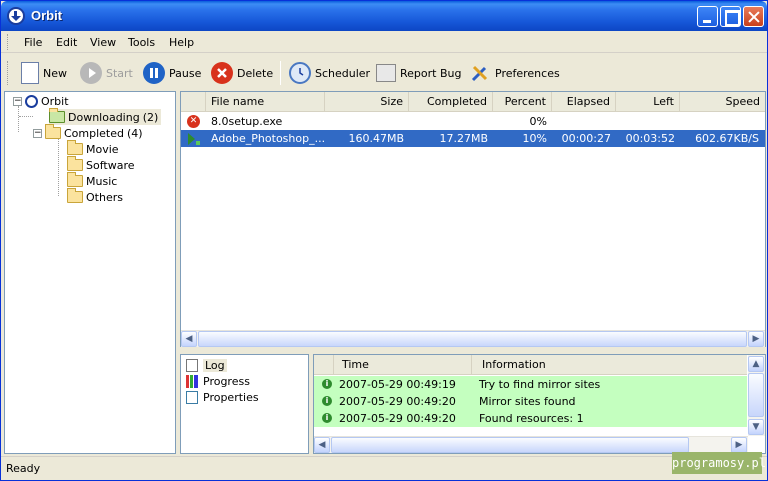 The width and height of the screenshot is (768, 481). What do you see at coordinates (47, 15) in the screenshot?
I see `window-title: Orbit` at bounding box center [47, 15].